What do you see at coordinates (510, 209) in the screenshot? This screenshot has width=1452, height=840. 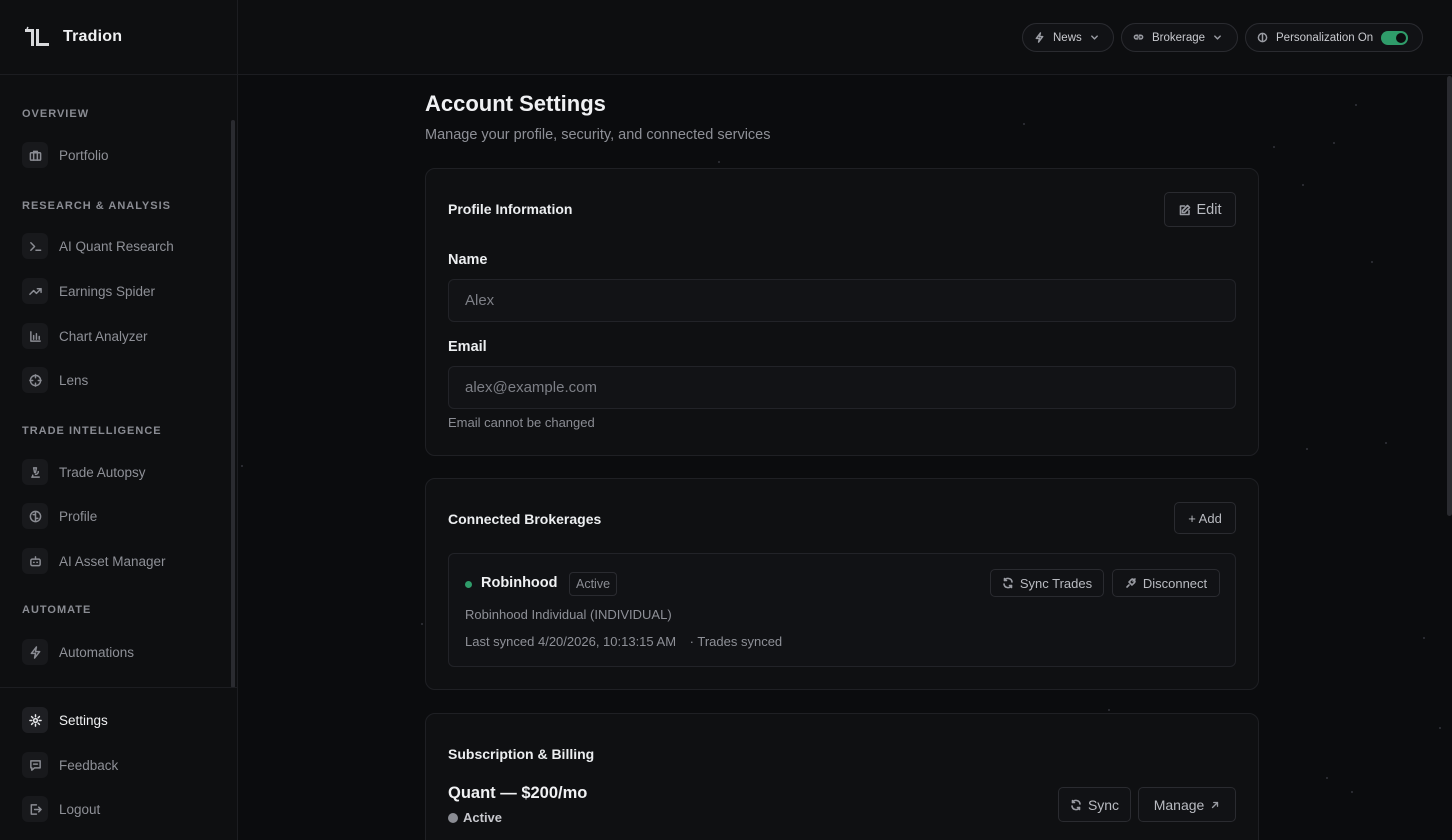 I see `card-title: Profile Information` at bounding box center [510, 209].